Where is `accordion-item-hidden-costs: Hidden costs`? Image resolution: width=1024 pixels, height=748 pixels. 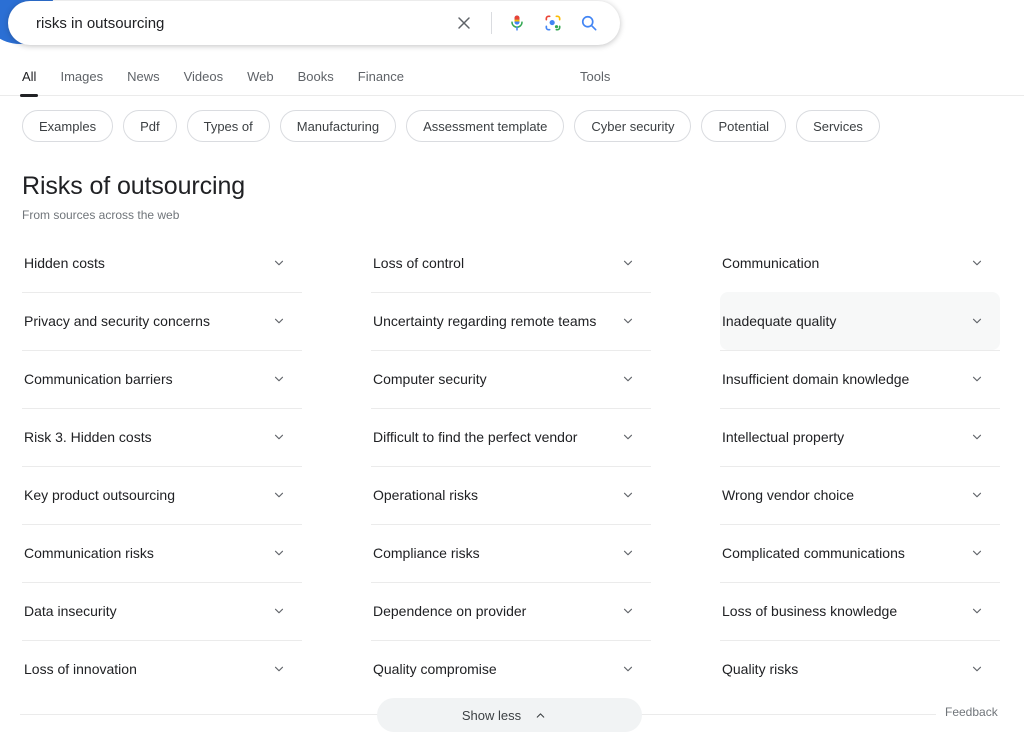 accordion-item-hidden-costs: Hidden costs is located at coordinates (162, 263).